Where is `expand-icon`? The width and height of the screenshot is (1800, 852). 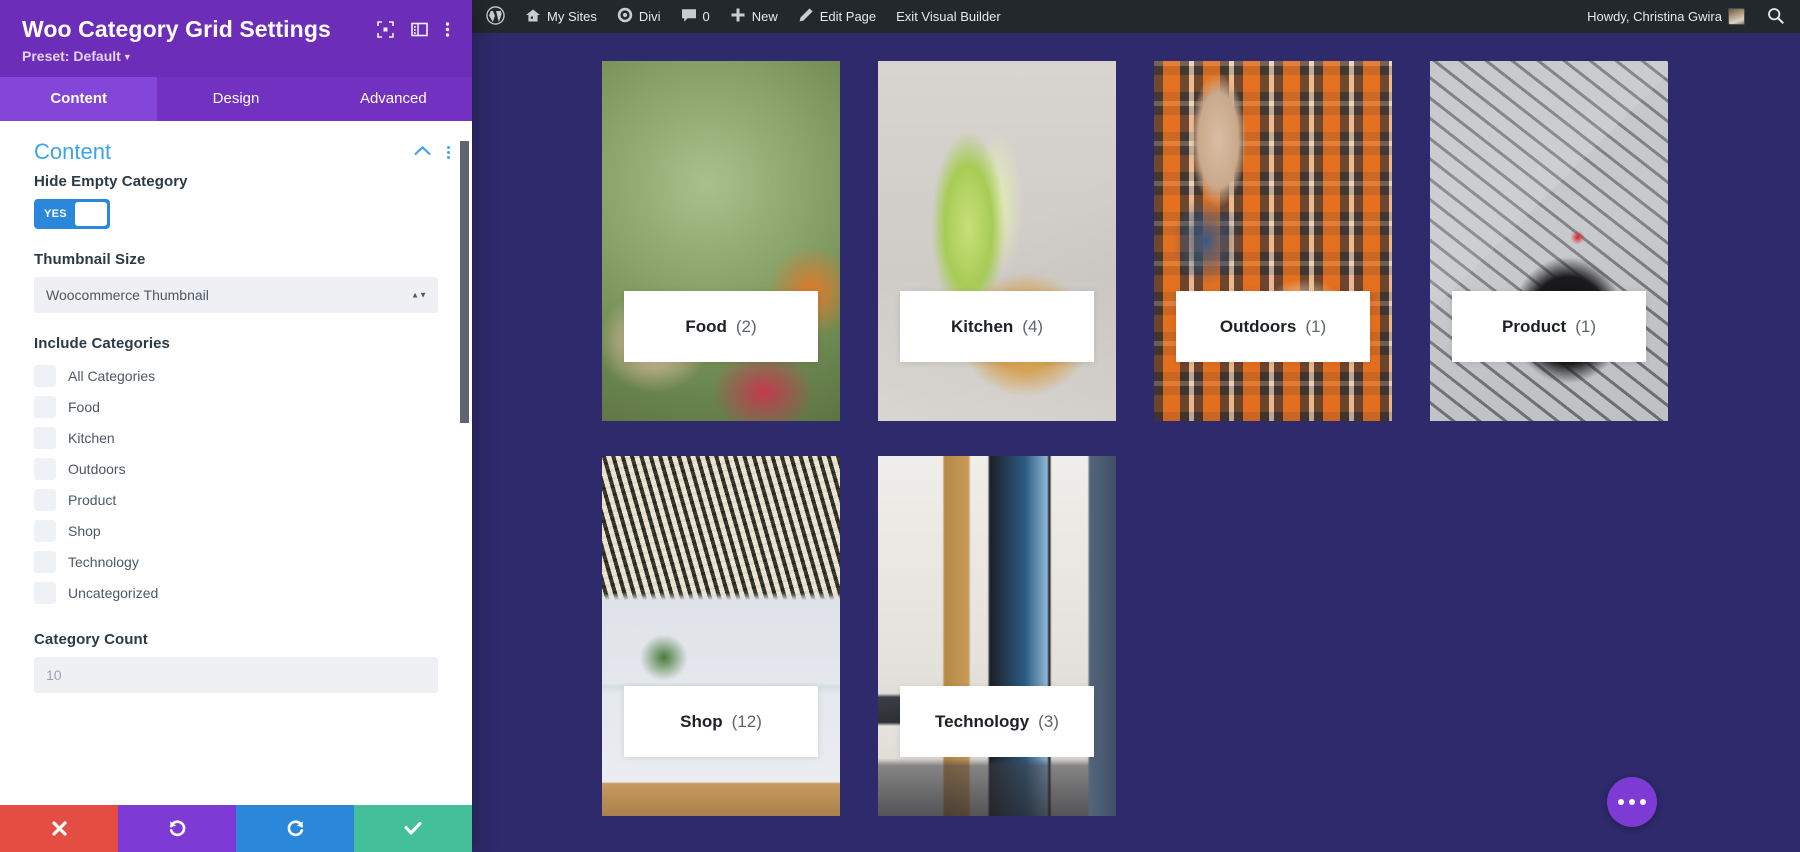 expand-icon is located at coordinates (385, 32).